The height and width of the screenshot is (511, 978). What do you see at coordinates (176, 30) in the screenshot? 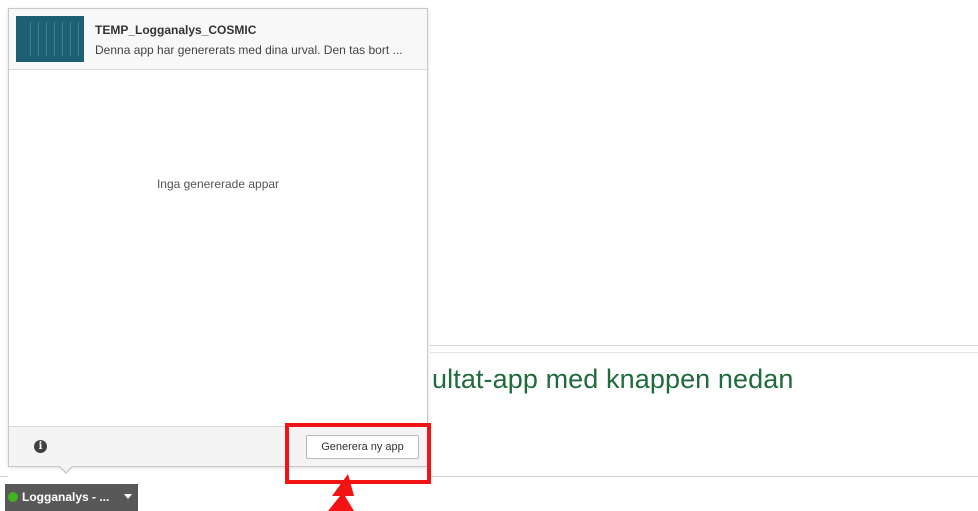
I see `app-title: TEMP_Logganalys_COSMIC` at bounding box center [176, 30].